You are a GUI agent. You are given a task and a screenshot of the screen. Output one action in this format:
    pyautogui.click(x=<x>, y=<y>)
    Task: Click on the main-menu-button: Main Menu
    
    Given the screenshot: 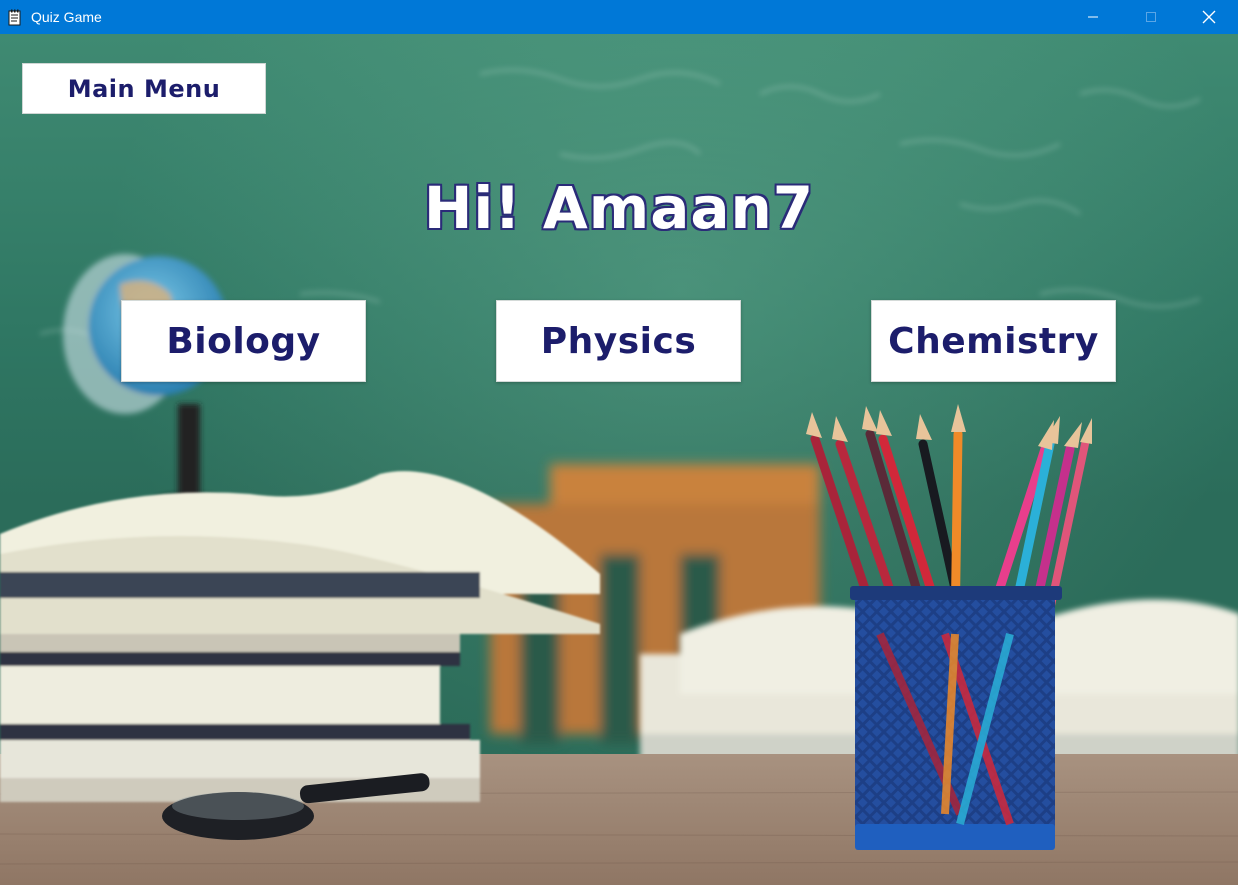 What is the action you would take?
    pyautogui.click(x=144, y=88)
    